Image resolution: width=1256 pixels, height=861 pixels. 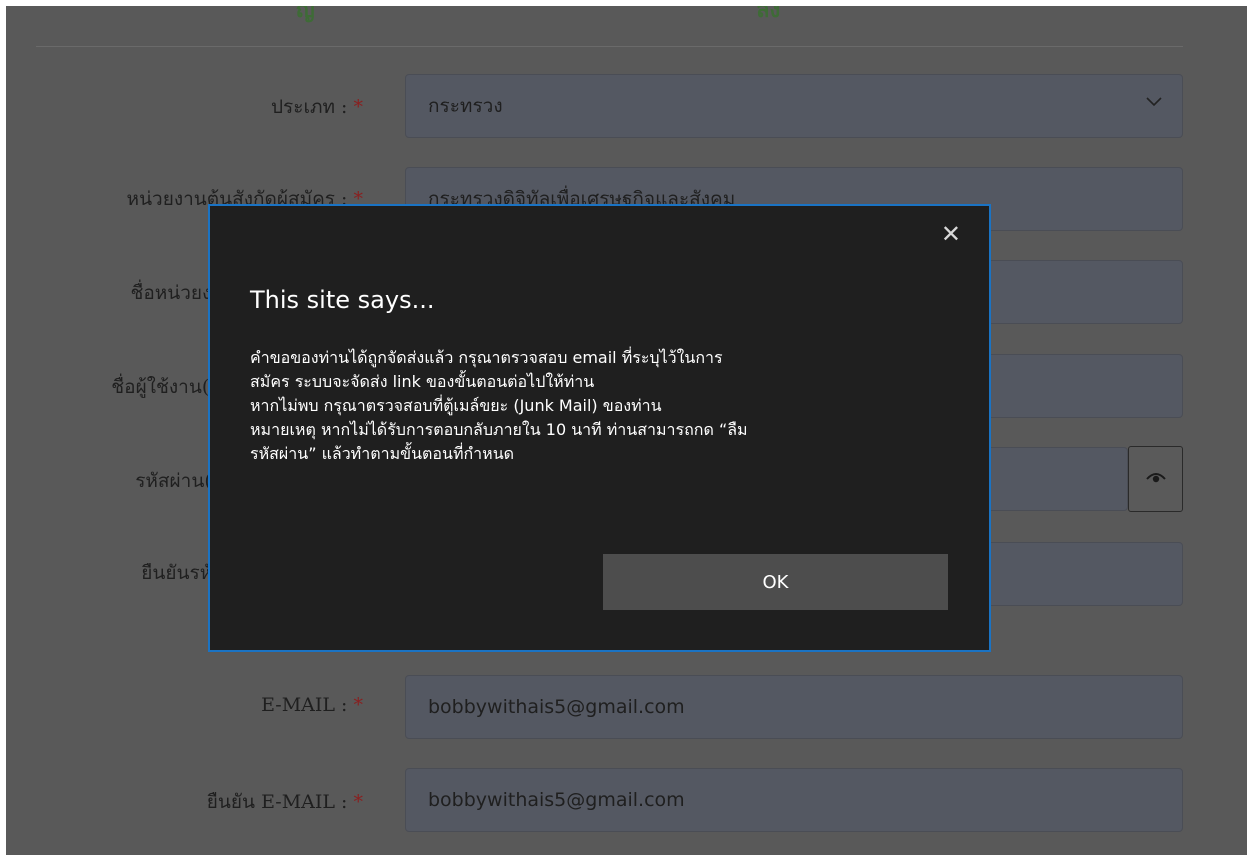 I want to click on chevron-down-icon, so click(x=1154, y=103).